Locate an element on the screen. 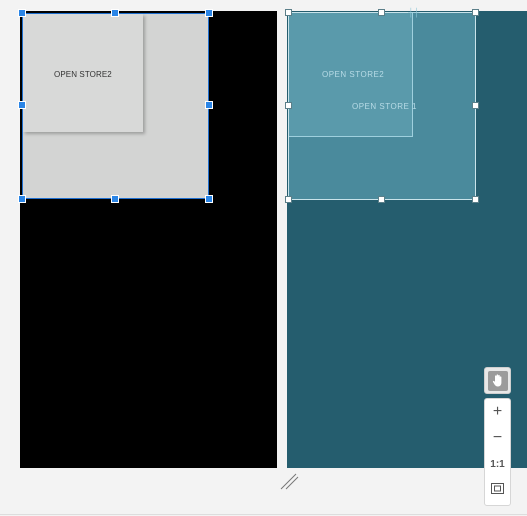  bp-resize-handle-bottom-right is located at coordinates (475, 199).